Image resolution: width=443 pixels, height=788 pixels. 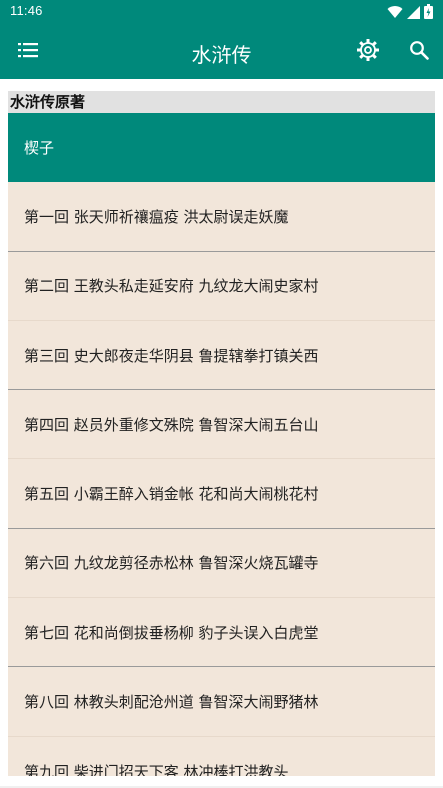 I want to click on gear-icon, so click(x=368, y=52).